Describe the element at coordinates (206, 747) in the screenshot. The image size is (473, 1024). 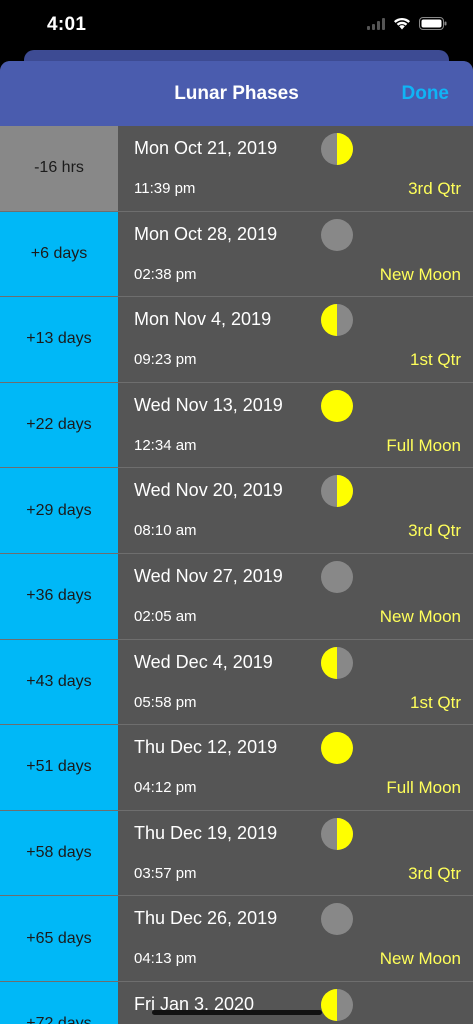
I see `phase-date: Thu Dec 12, 2019` at that location.